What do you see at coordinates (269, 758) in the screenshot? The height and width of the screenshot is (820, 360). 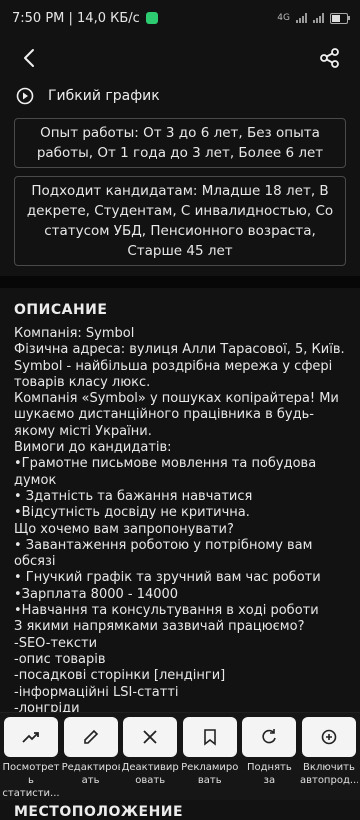 I see `action-refresh: Поднять за` at bounding box center [269, 758].